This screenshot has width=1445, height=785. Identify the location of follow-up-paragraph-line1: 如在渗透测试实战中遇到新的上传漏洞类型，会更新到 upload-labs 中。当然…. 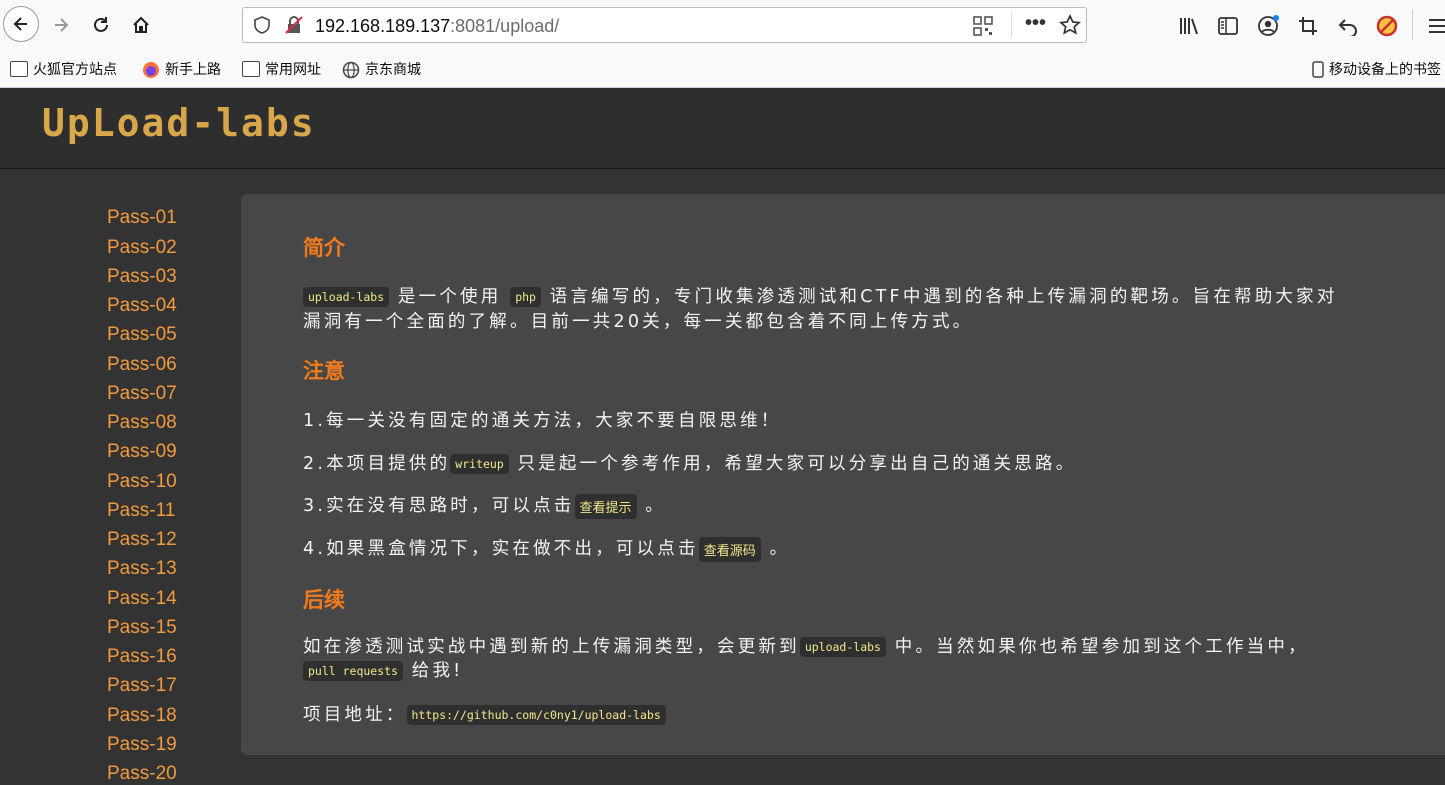
(806, 645).